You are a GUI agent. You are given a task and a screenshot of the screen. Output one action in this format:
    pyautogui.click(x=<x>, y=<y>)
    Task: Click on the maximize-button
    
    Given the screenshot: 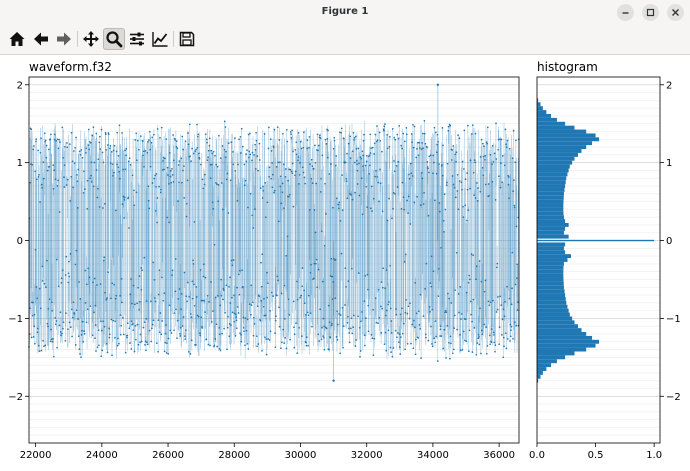 What is the action you would take?
    pyautogui.click(x=650, y=12)
    